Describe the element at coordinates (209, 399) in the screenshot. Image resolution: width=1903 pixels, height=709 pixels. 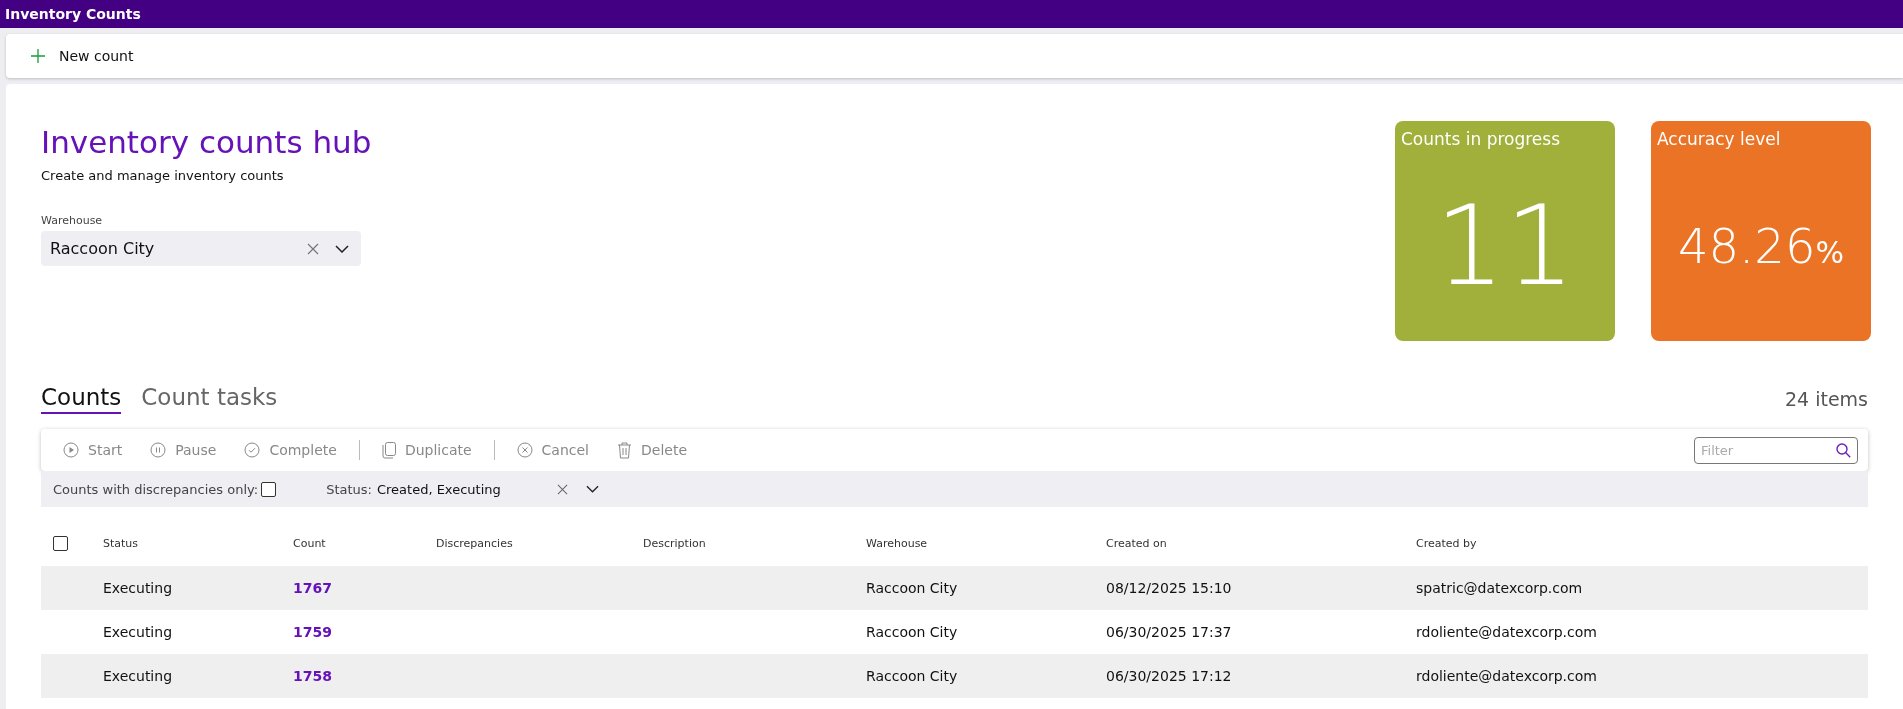
I see `tab: Count tasks` at that location.